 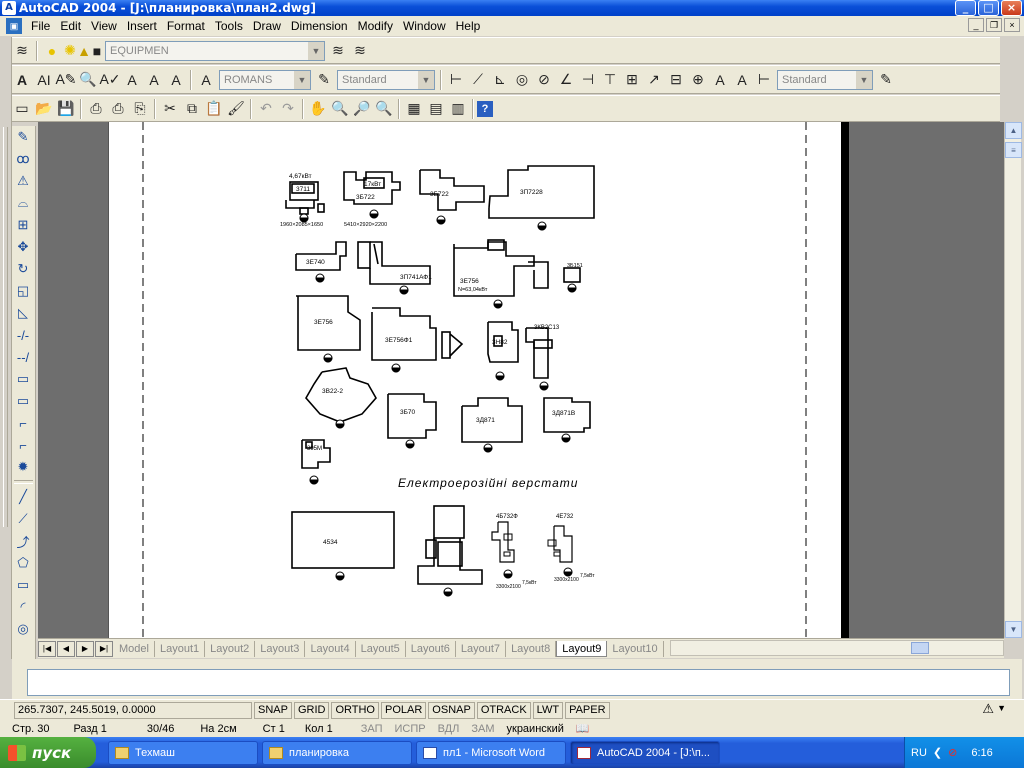 What do you see at coordinates (952, 752) in the screenshot?
I see `network-icon: ⊘` at bounding box center [952, 752].